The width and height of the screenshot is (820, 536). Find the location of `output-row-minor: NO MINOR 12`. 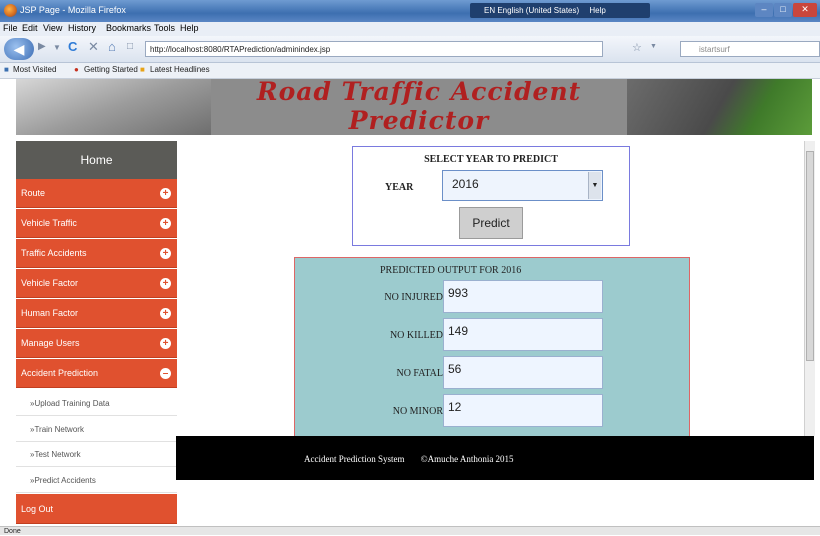

output-row-minor: NO MINOR 12 is located at coordinates (492, 411).